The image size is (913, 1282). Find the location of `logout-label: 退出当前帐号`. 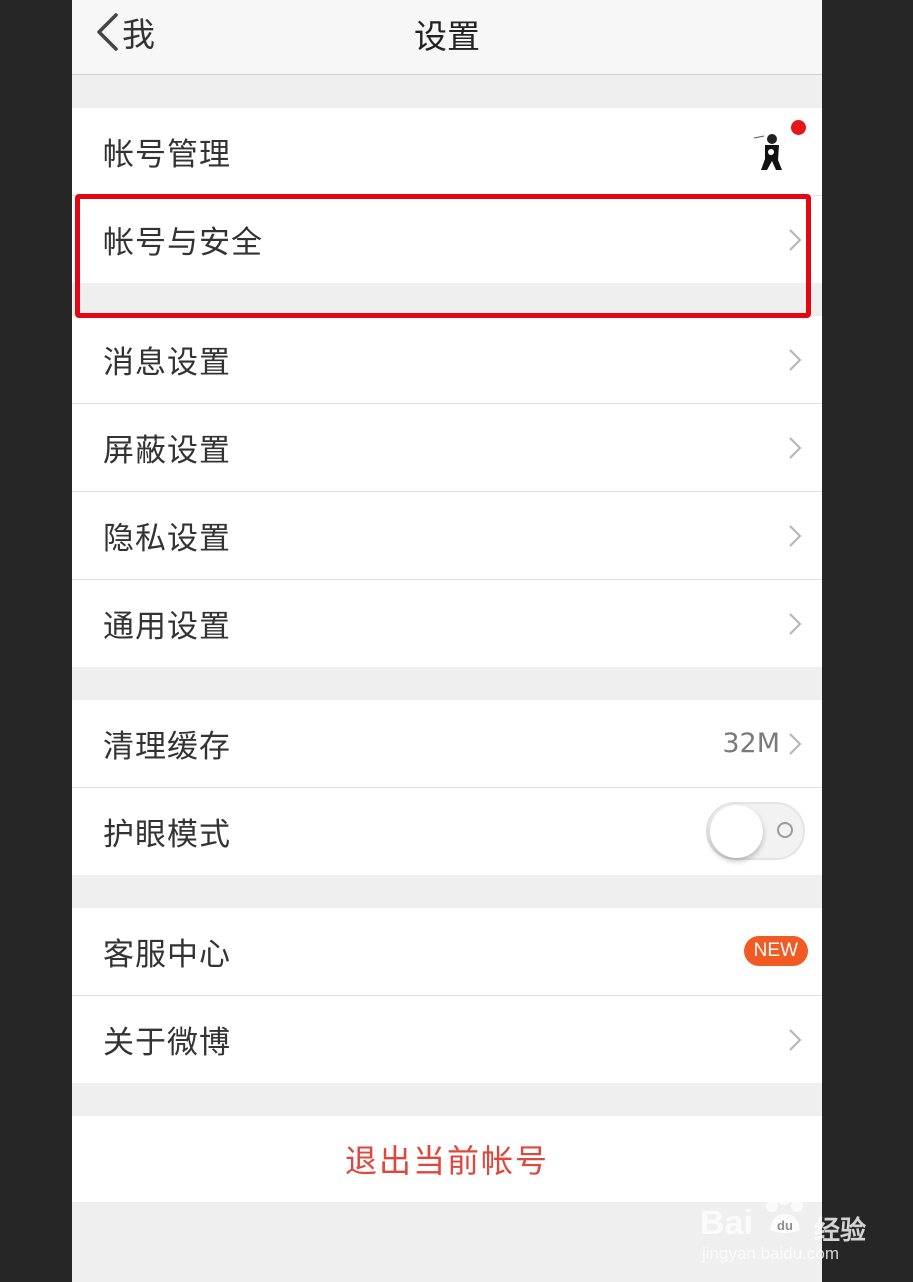

logout-label: 退出当前帐号 is located at coordinates (446, 1161).